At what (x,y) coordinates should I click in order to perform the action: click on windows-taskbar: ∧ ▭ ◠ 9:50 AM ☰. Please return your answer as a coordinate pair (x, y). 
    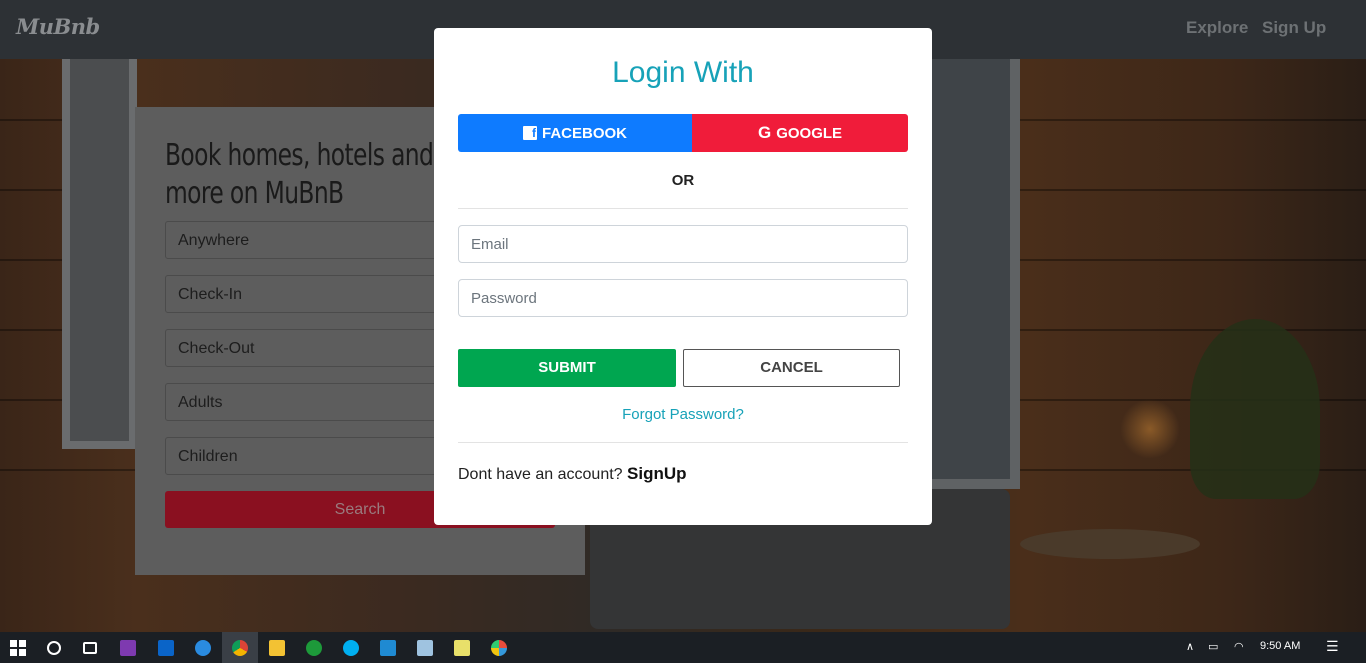
    Looking at the image, I should click on (683, 647).